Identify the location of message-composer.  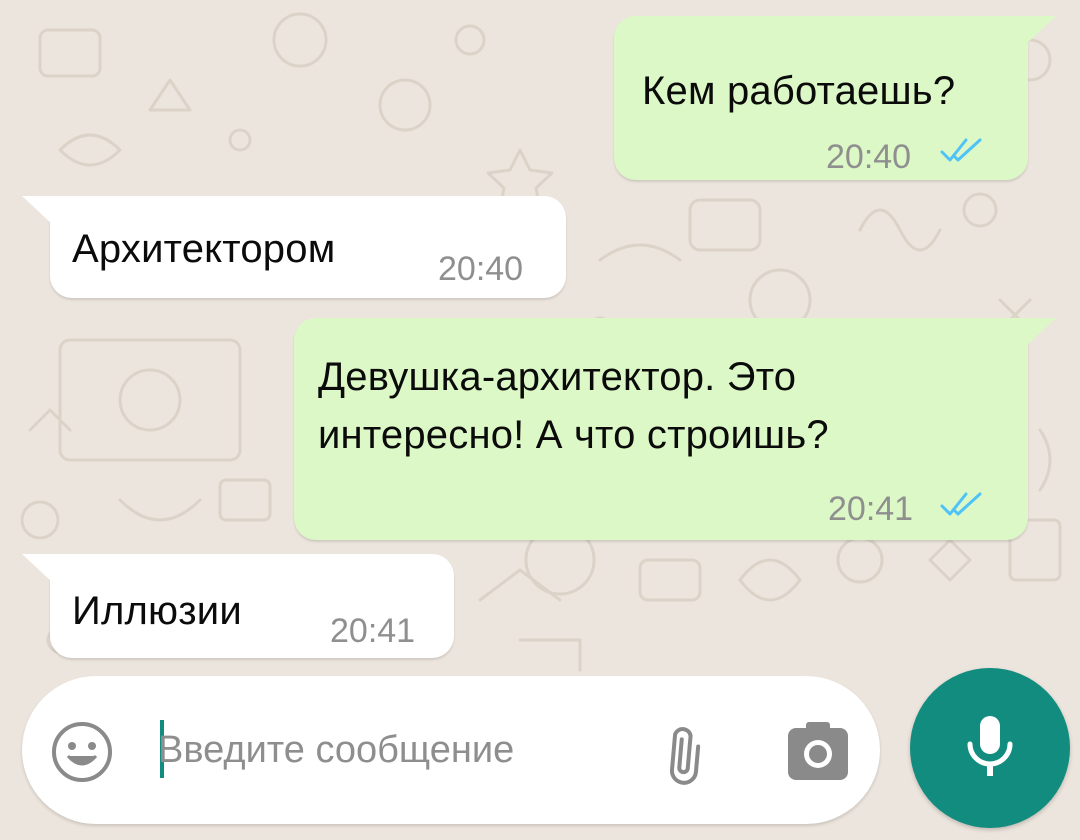
(451, 750).